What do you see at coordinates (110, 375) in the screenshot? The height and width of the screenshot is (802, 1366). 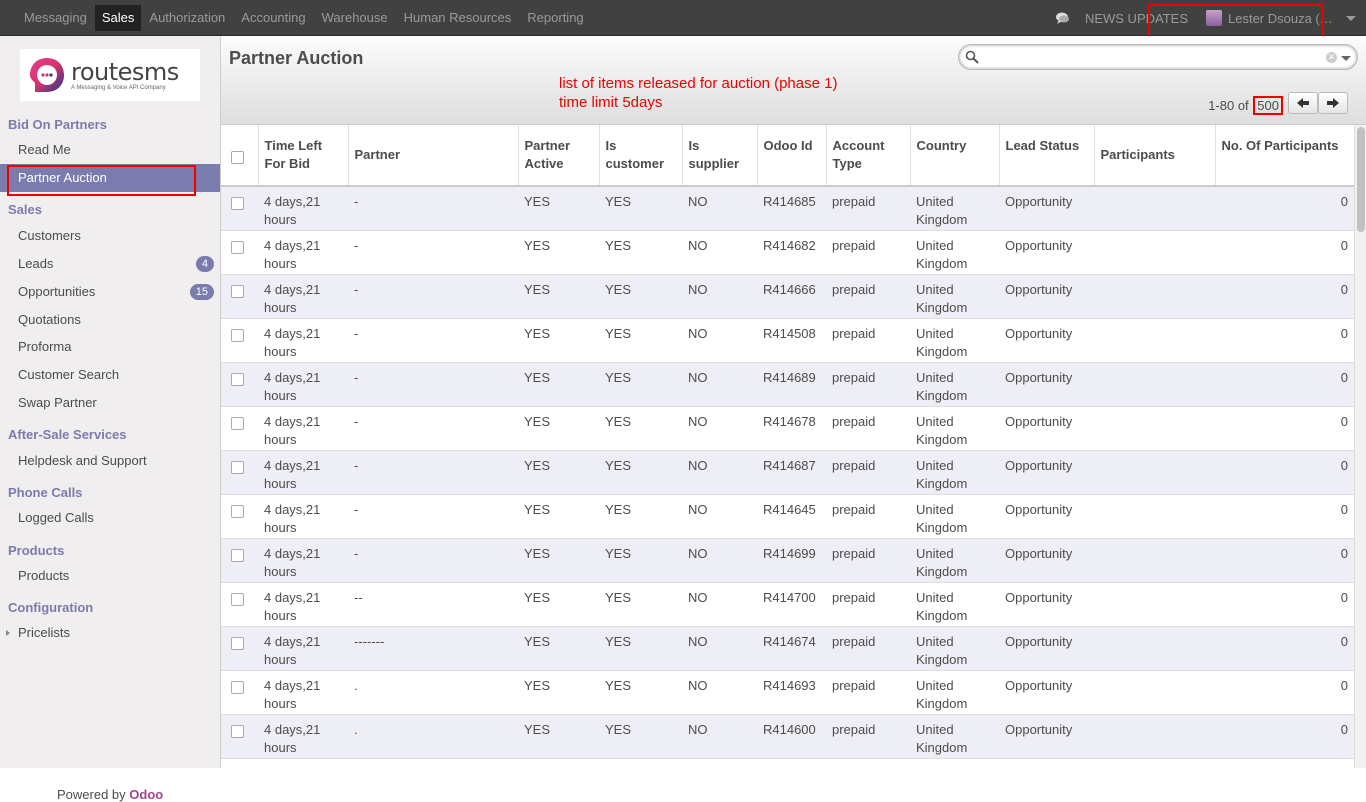 I see `sidebar-item-customer-search: Customer Search` at bounding box center [110, 375].